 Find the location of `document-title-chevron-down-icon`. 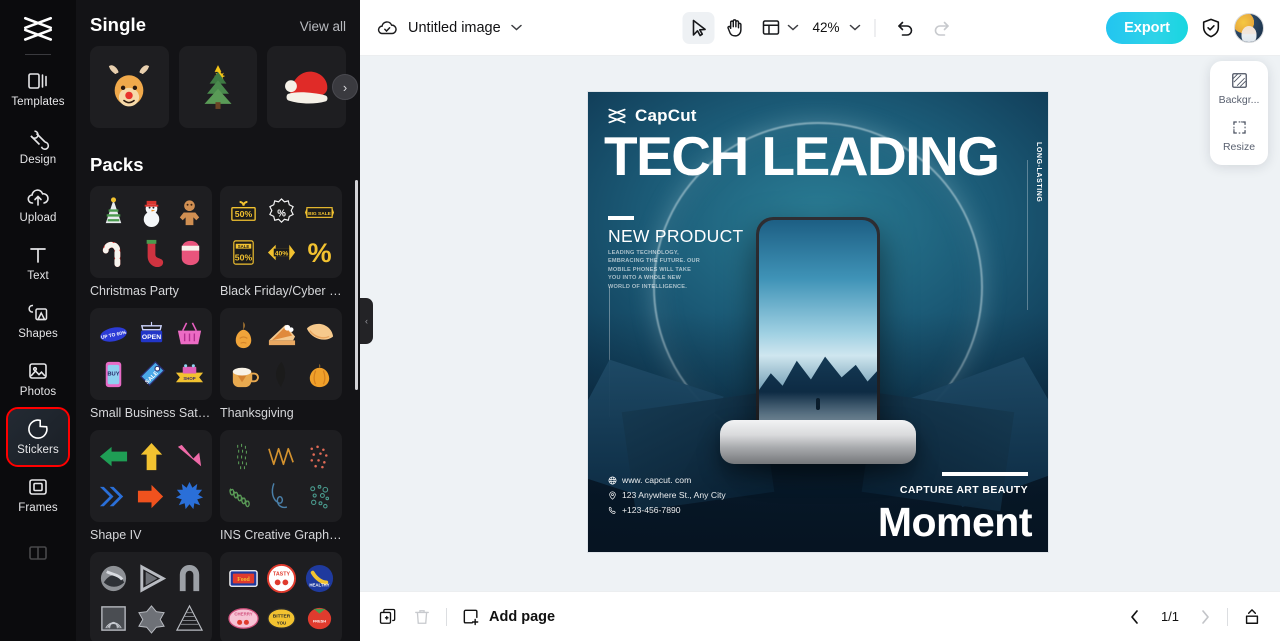

document-title-chevron-down-icon is located at coordinates (516, 28).